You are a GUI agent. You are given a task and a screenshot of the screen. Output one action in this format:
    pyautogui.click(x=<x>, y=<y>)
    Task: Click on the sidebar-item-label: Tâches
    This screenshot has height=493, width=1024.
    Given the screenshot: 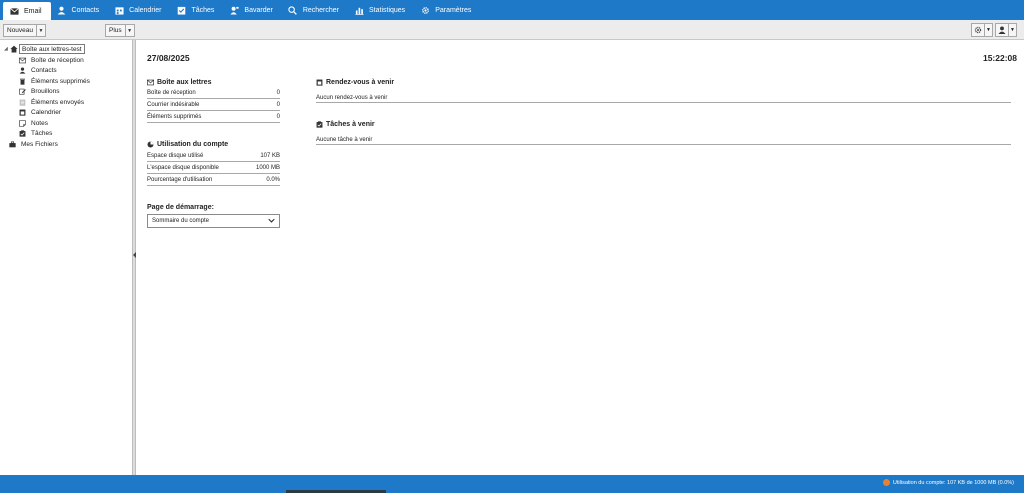 What is the action you would take?
    pyautogui.click(x=42, y=133)
    